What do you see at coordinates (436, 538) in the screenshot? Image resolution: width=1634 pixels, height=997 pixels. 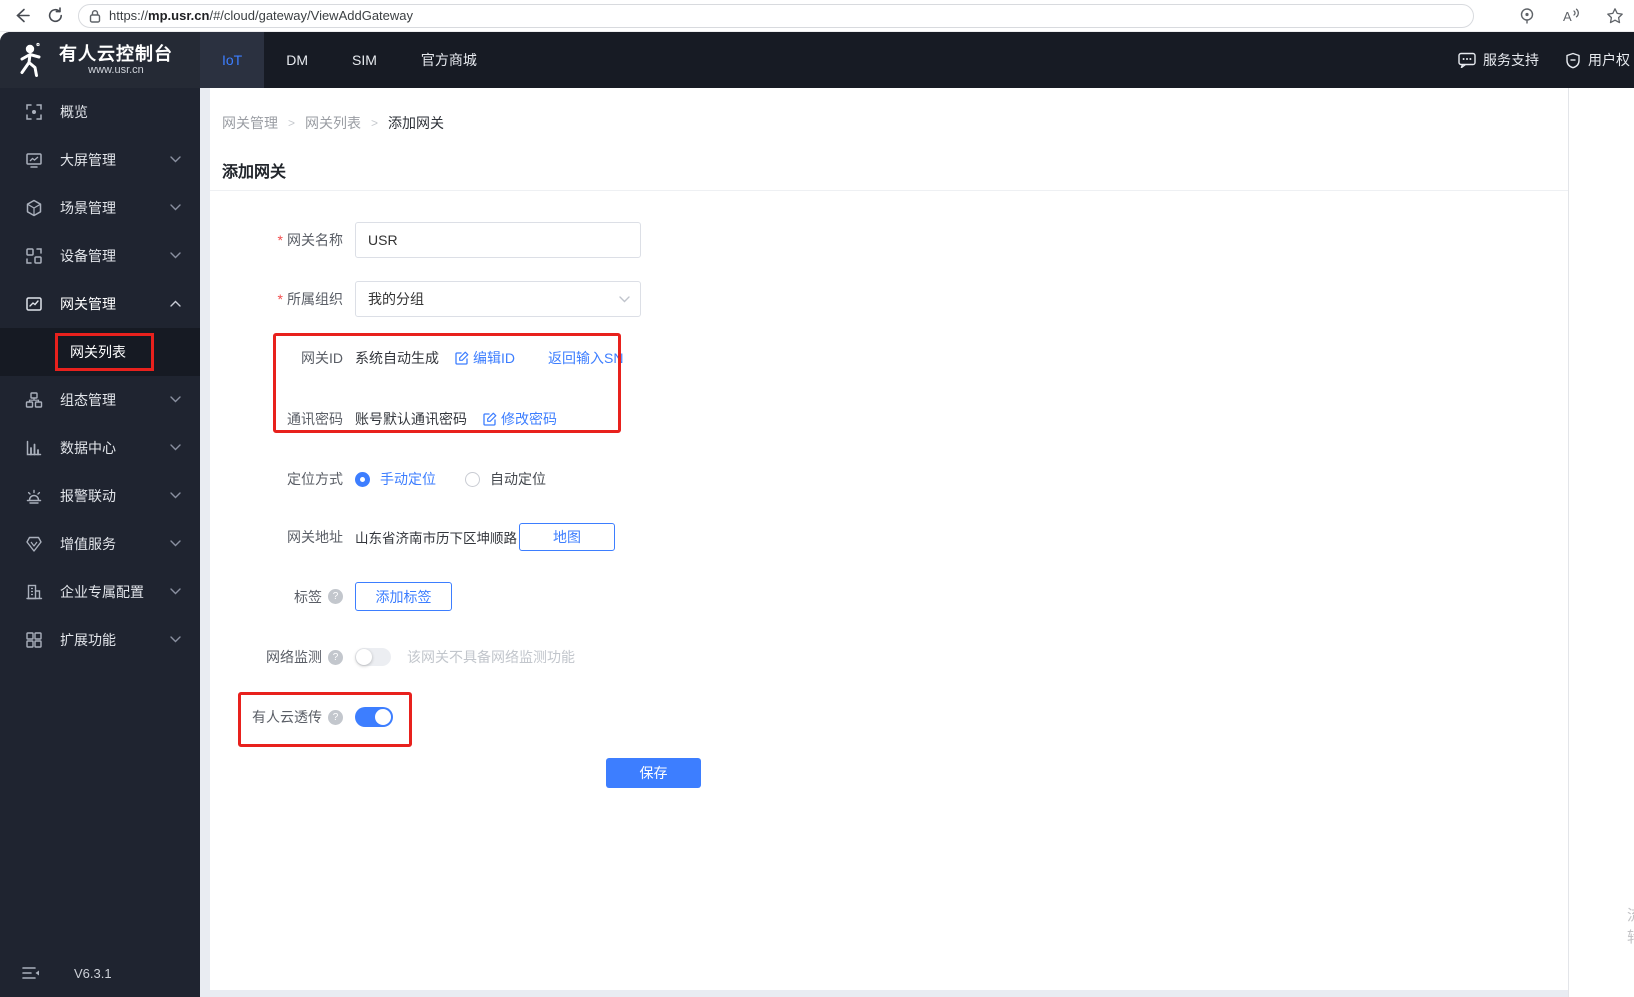 I see `gateway-address-value: 山东省济南市历下区坤顺路` at bounding box center [436, 538].